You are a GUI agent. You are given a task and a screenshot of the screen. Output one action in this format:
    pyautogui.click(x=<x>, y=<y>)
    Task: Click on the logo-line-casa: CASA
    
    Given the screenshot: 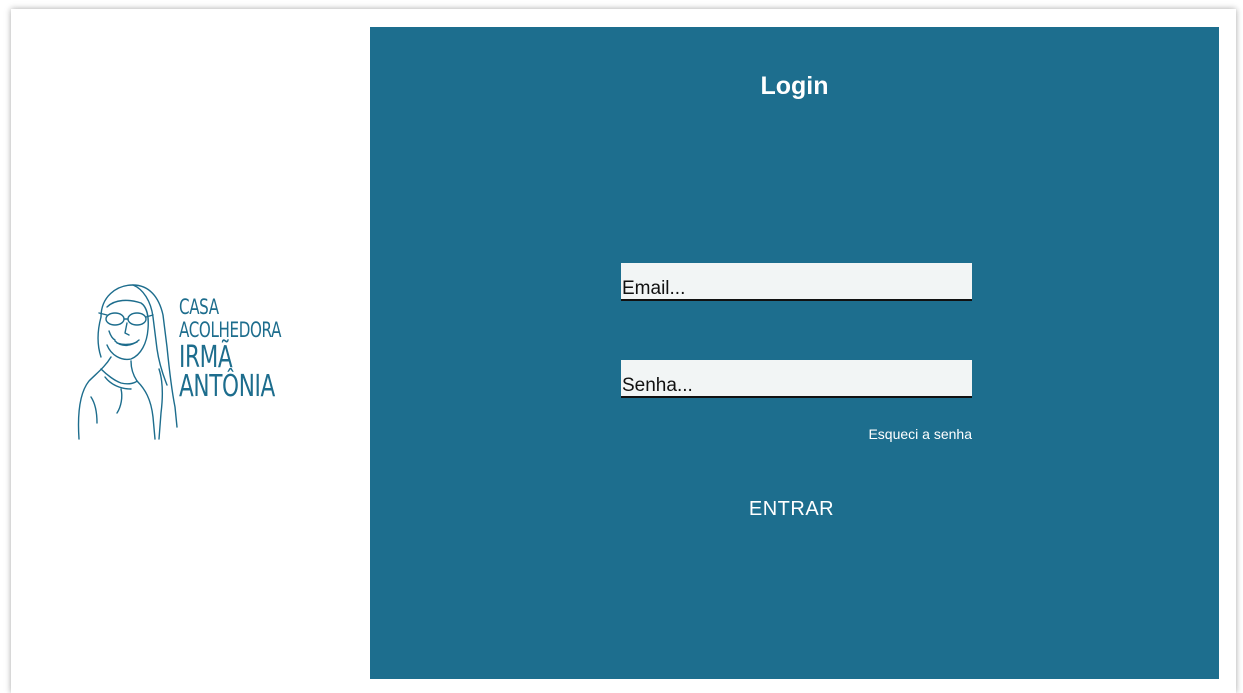 What is the action you would take?
    pyautogui.click(x=199, y=307)
    